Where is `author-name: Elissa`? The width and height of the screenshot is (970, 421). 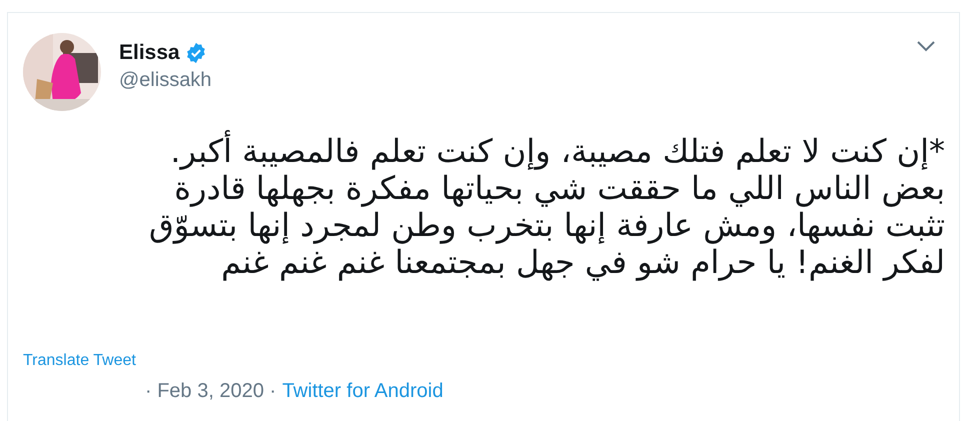 author-name: Elissa is located at coordinates (149, 53).